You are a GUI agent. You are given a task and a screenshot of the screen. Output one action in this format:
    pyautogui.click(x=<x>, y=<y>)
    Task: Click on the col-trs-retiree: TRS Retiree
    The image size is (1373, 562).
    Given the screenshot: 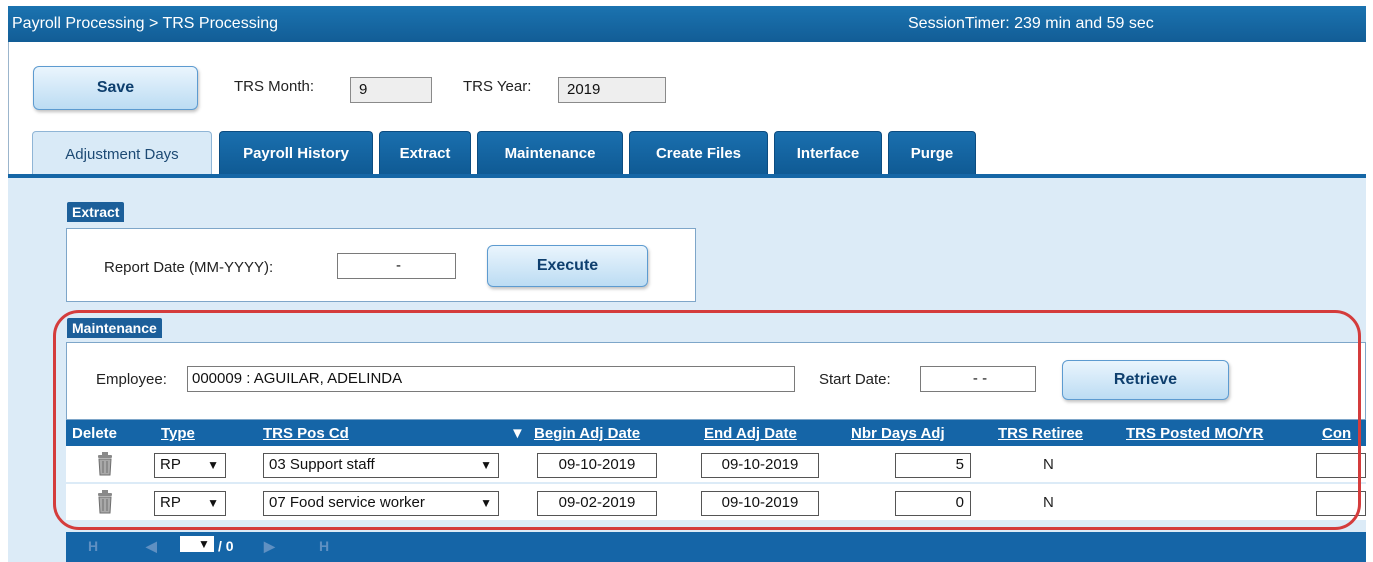 What is the action you would take?
    pyautogui.click(x=1040, y=433)
    